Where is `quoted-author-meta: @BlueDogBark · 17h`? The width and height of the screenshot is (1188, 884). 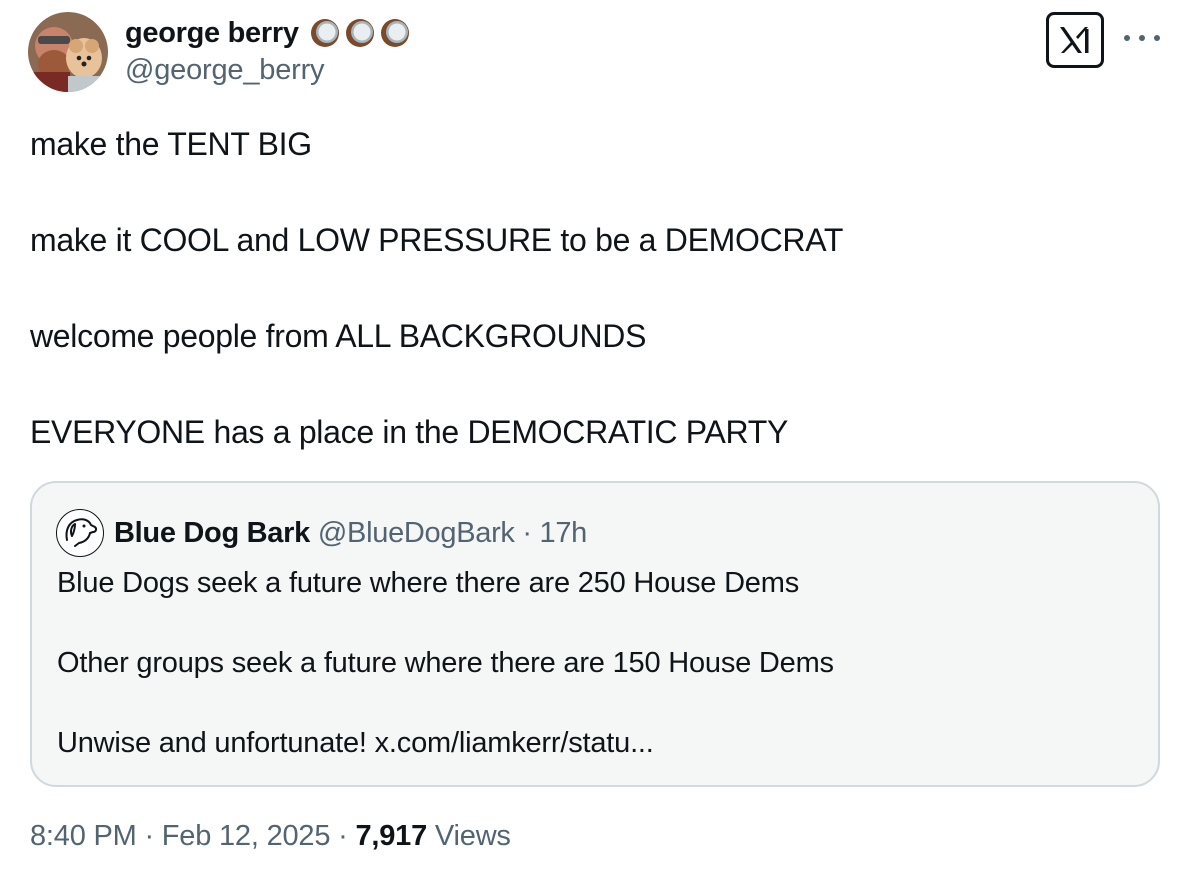 quoted-author-meta: @BlueDogBark · 17h is located at coordinates (452, 532).